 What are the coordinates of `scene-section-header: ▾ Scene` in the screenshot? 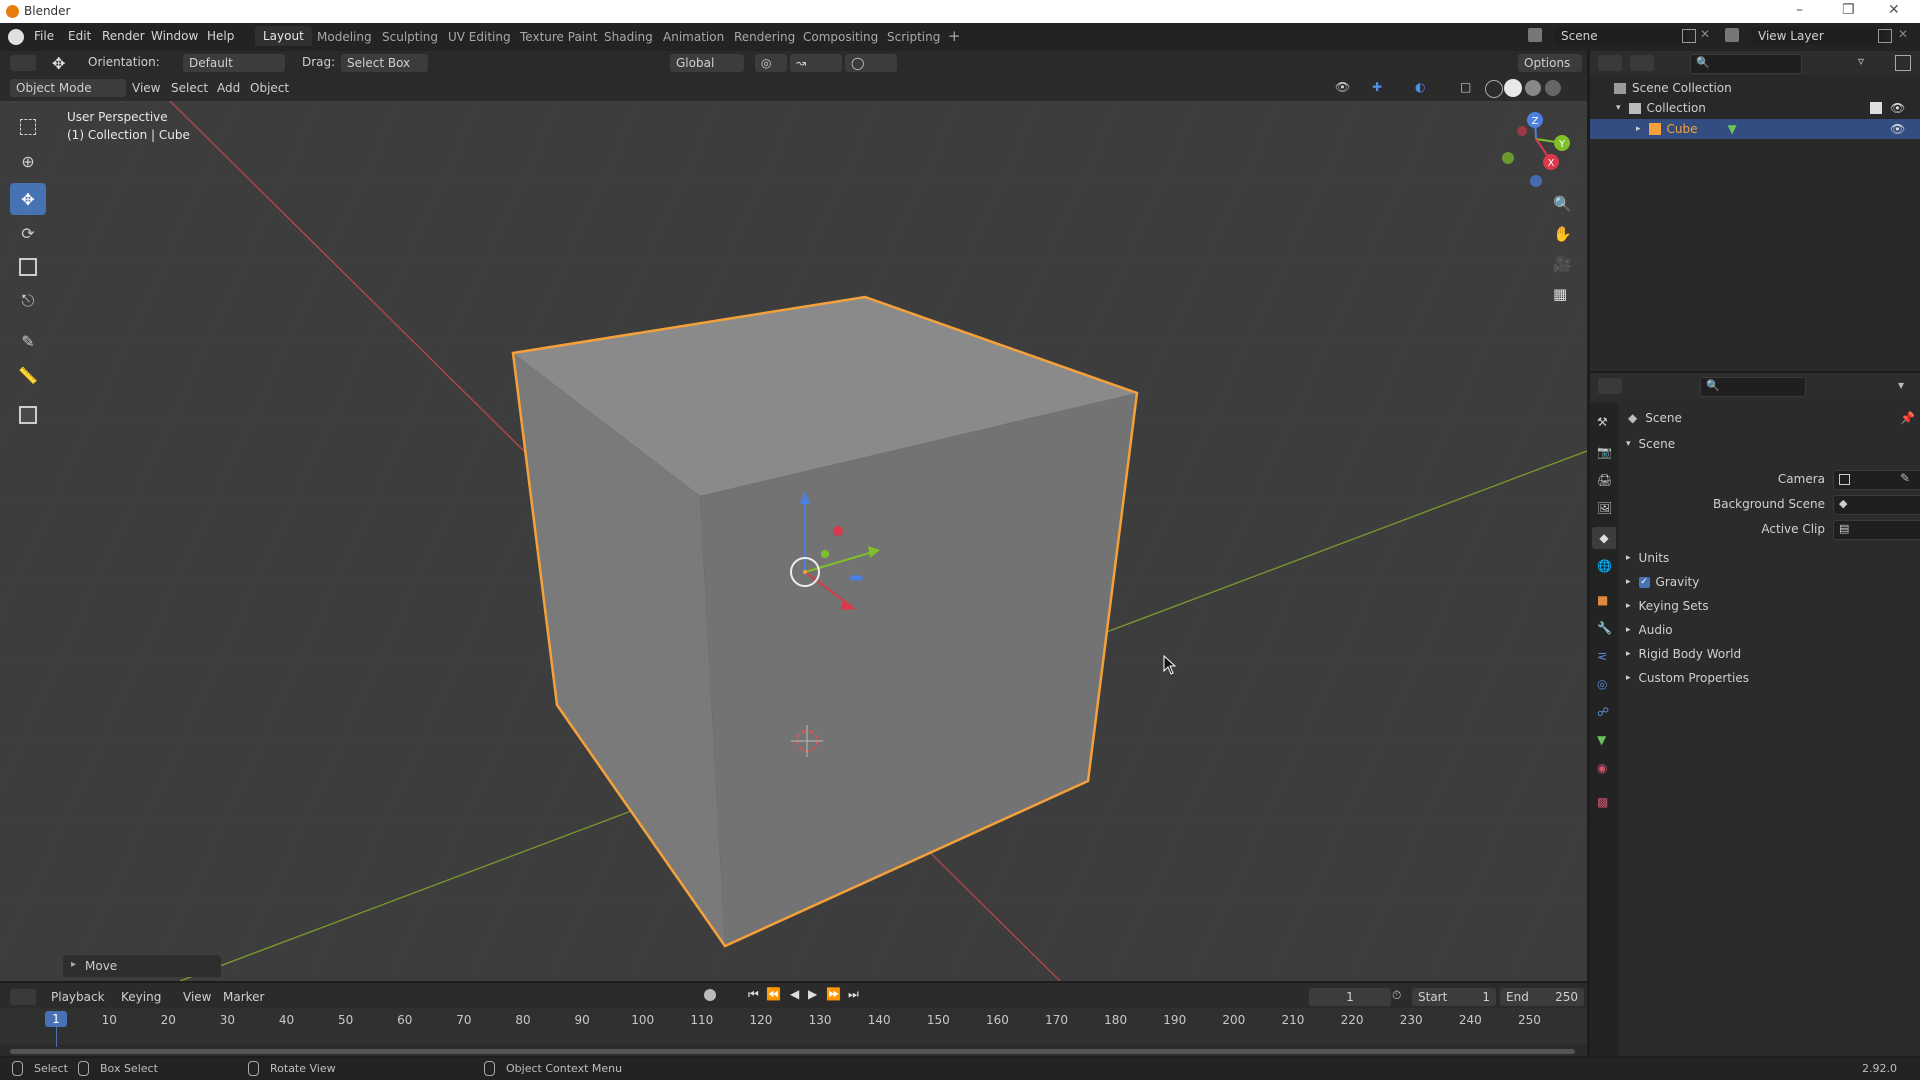 It's located at (1650, 444).